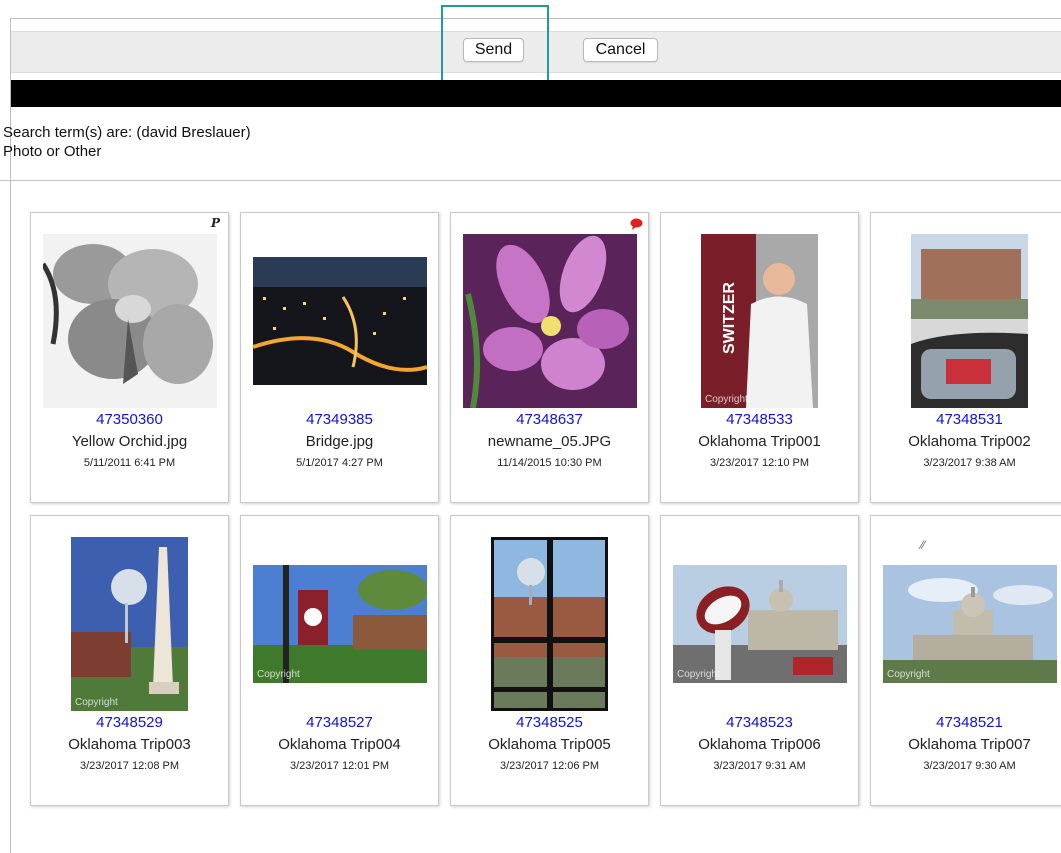  What do you see at coordinates (969, 441) in the screenshot?
I see `item-filename: Oklahoma Trip002` at bounding box center [969, 441].